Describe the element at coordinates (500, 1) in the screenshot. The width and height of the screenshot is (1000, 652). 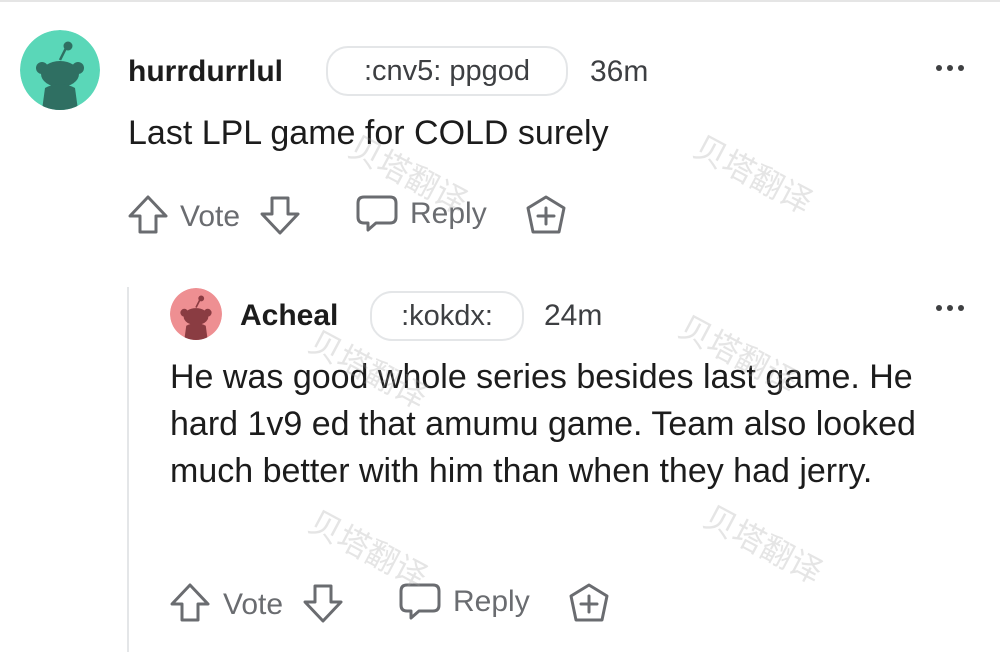
I see `top-divider` at that location.